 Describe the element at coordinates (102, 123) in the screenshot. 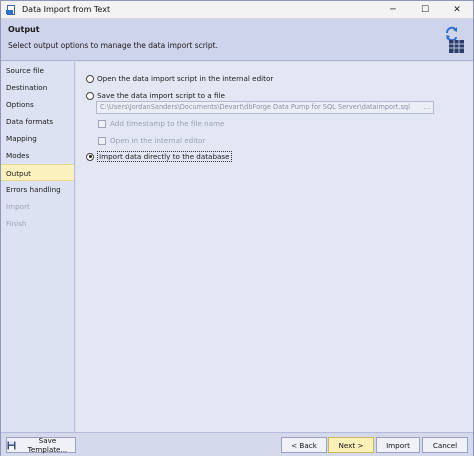

I see `add-timestamp-checkbox` at that location.